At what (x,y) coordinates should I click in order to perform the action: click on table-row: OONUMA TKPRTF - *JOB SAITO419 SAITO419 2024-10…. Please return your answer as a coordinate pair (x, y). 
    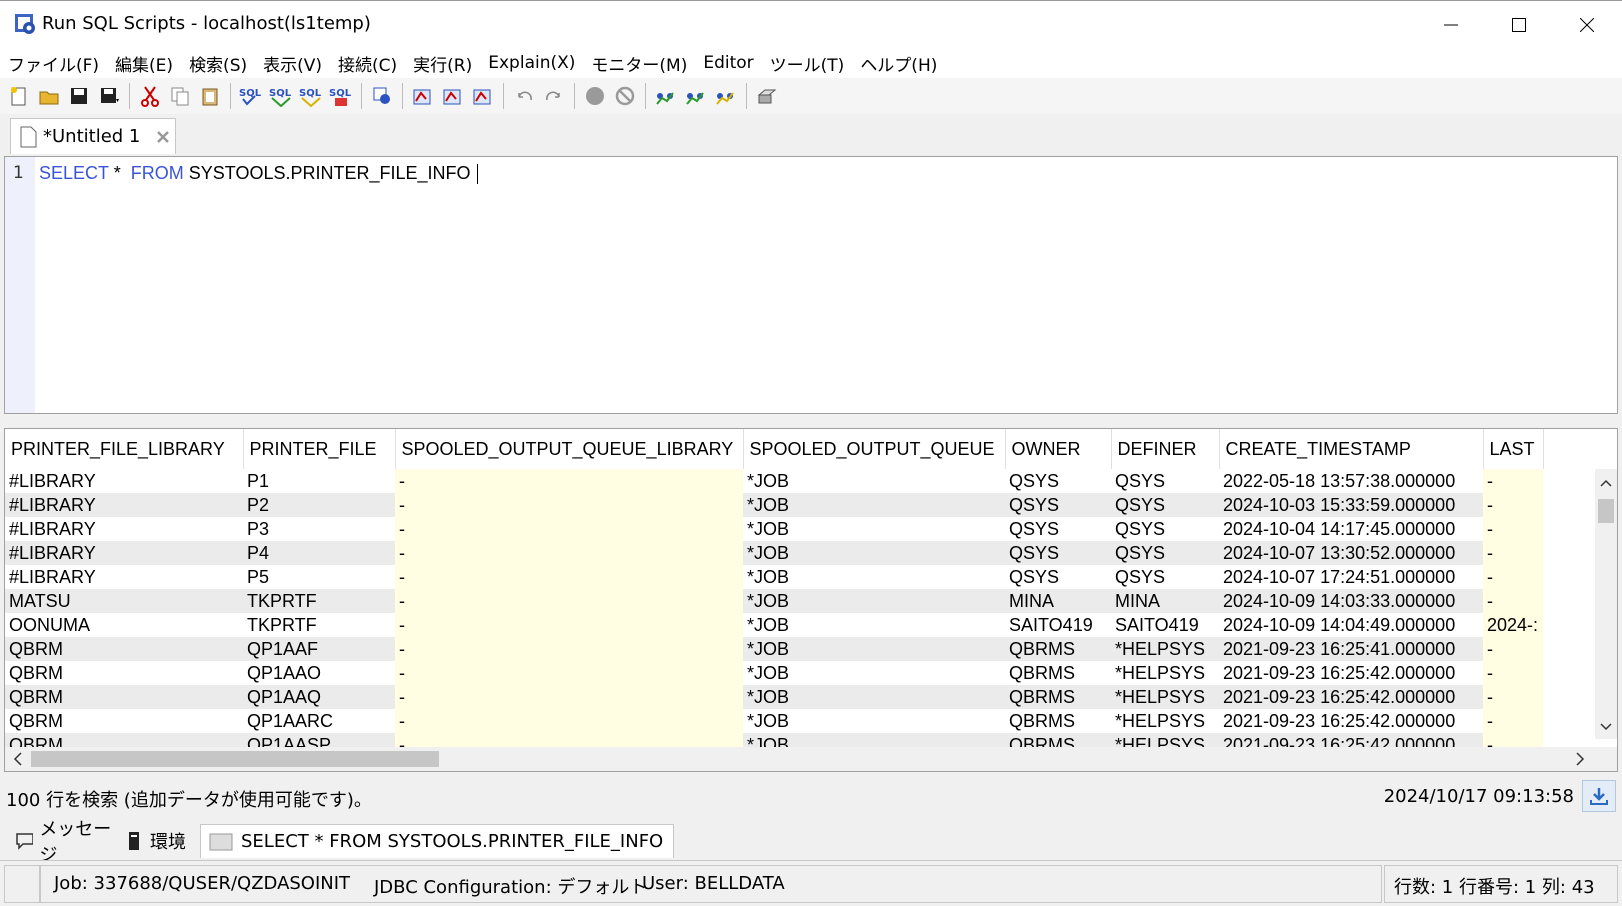
    Looking at the image, I should click on (774, 625).